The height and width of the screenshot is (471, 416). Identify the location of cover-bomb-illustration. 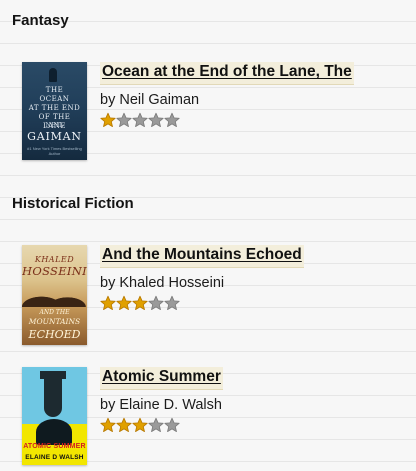
(53, 396).